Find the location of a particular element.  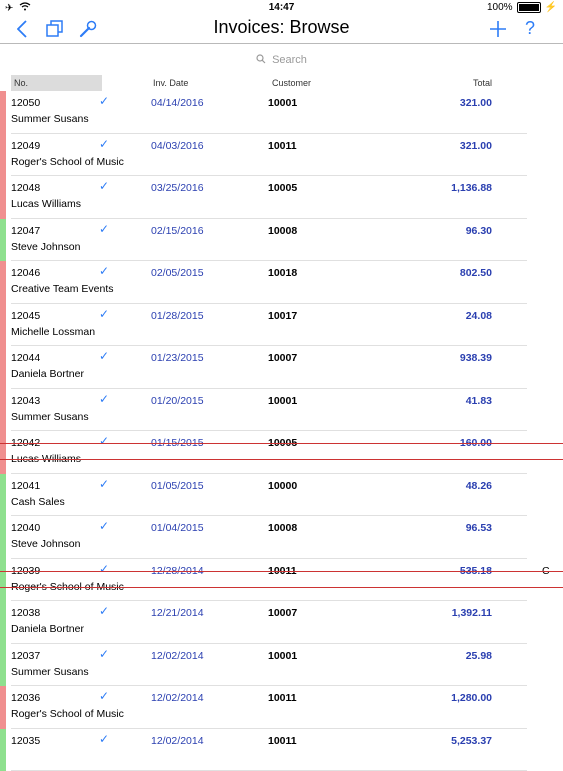

invoice-total: 1,280.00 is located at coordinates (436, 698).